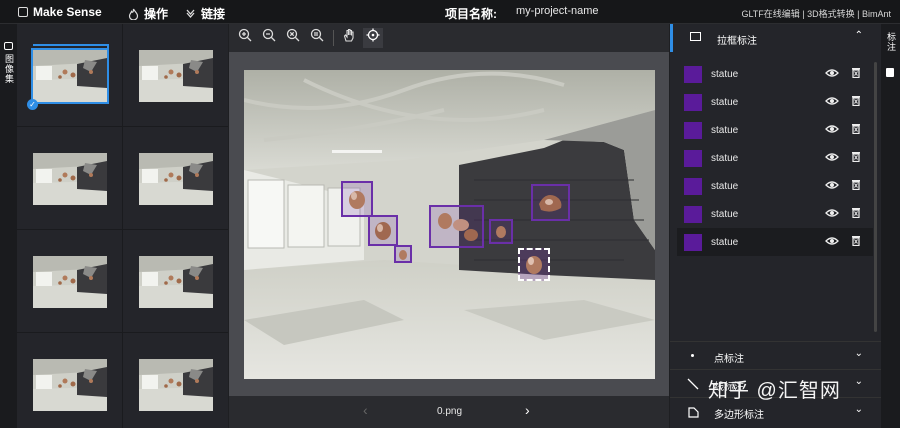 This screenshot has height=428, width=900. What do you see at coordinates (8, 226) in the screenshot?
I see `images-tab: 图像集` at bounding box center [8, 226].